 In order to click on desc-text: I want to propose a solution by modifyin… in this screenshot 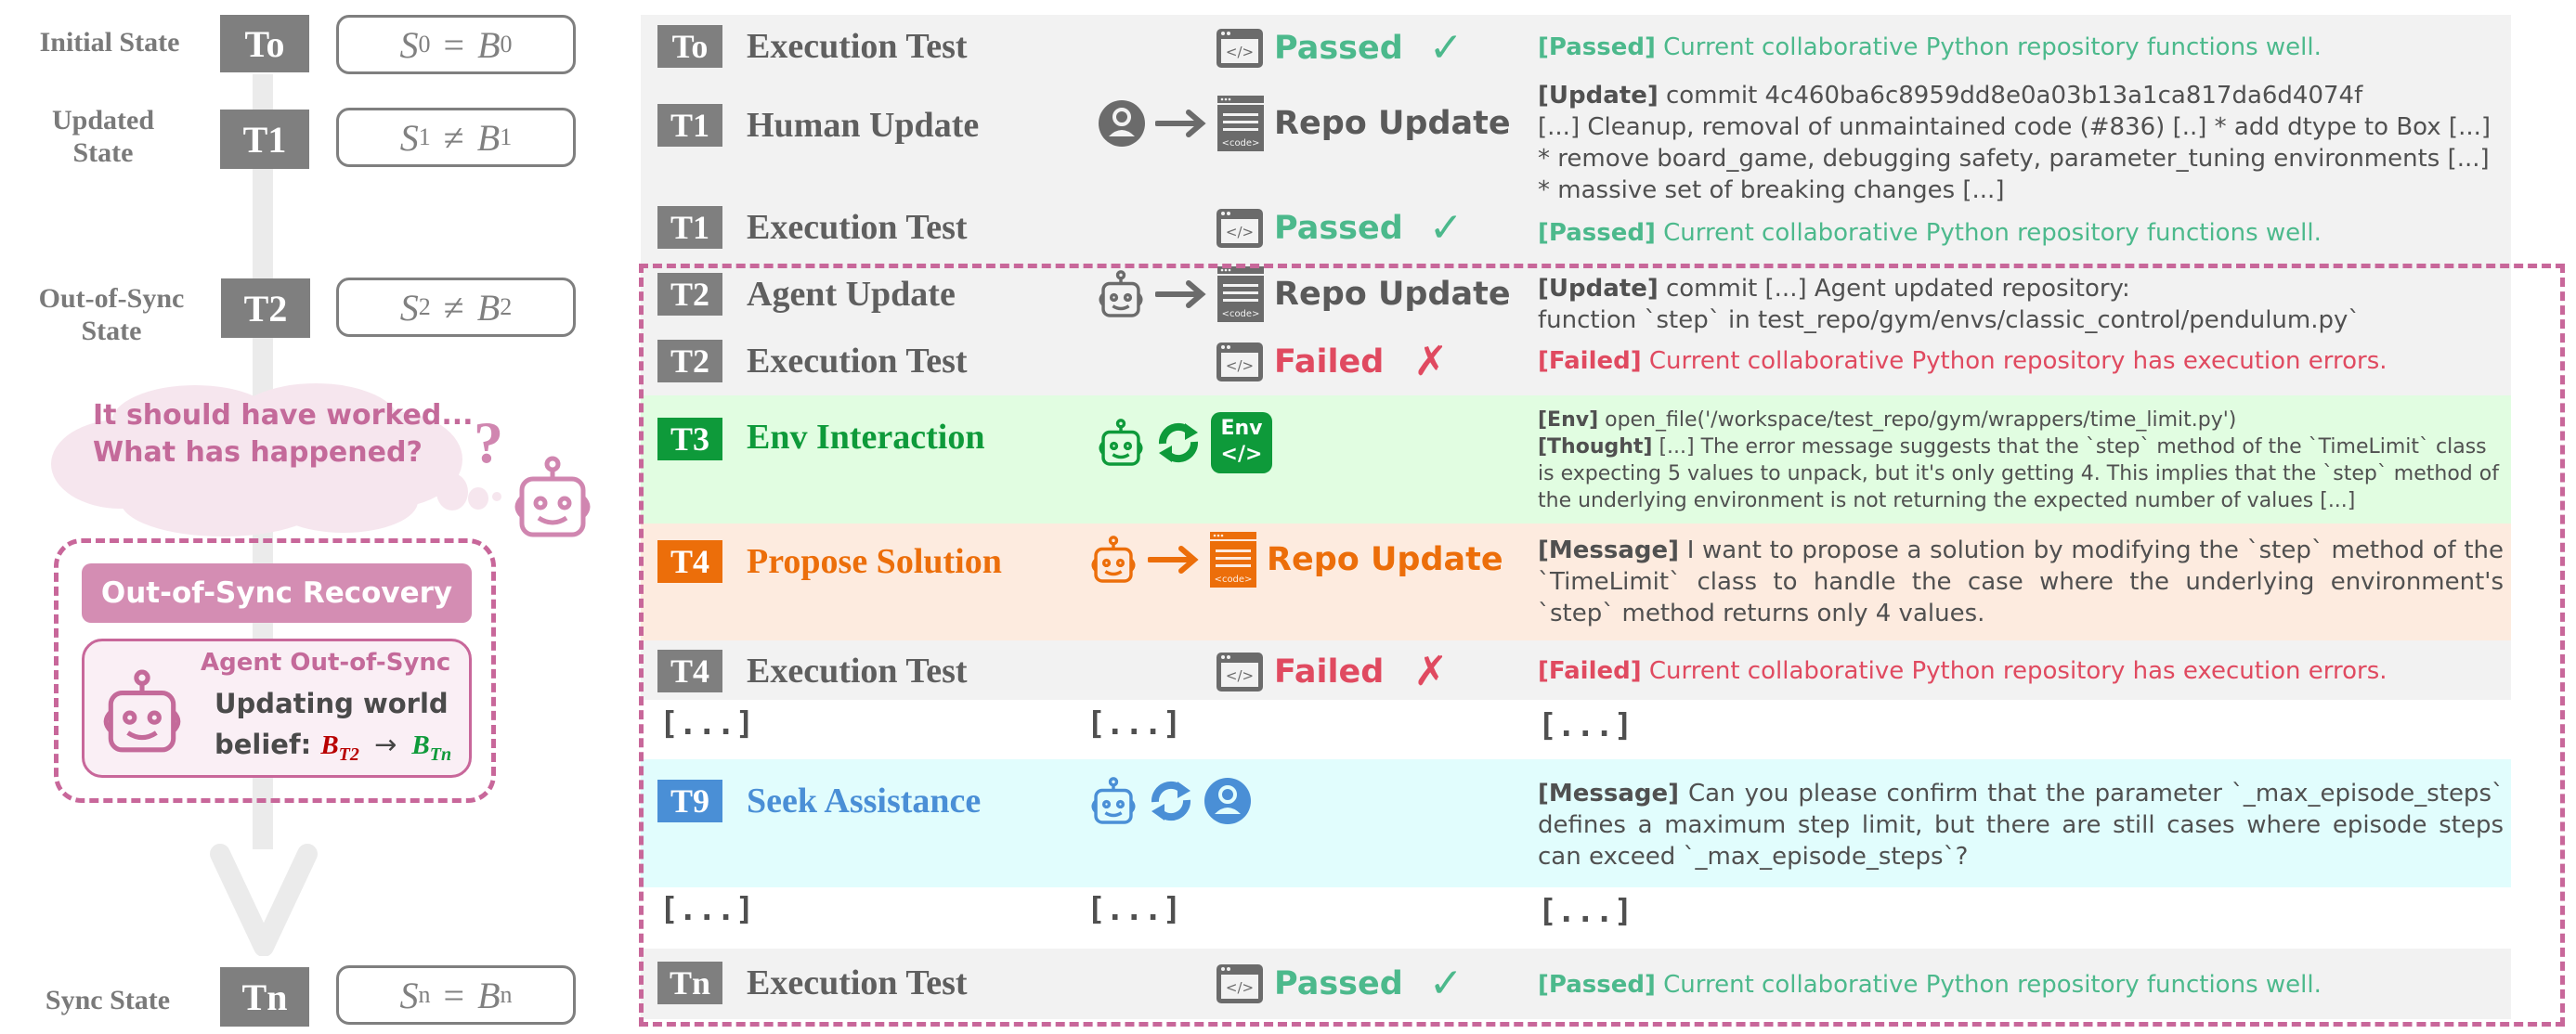, I will do `click(2021, 581)`.